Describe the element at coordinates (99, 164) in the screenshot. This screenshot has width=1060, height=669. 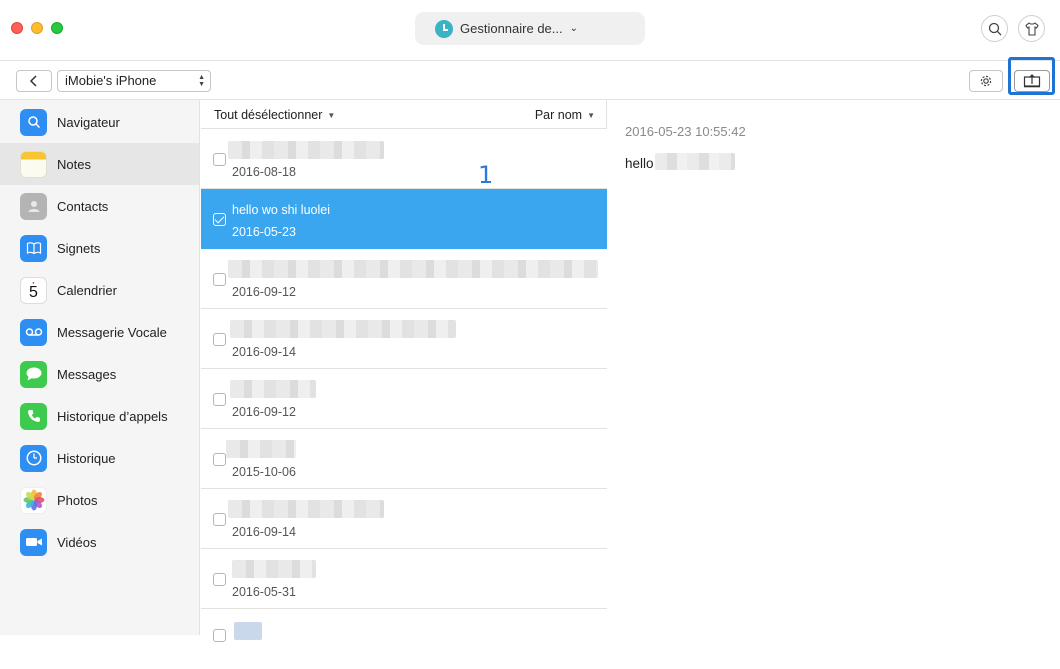
I see `sidebar-item-notes: Notes` at that location.